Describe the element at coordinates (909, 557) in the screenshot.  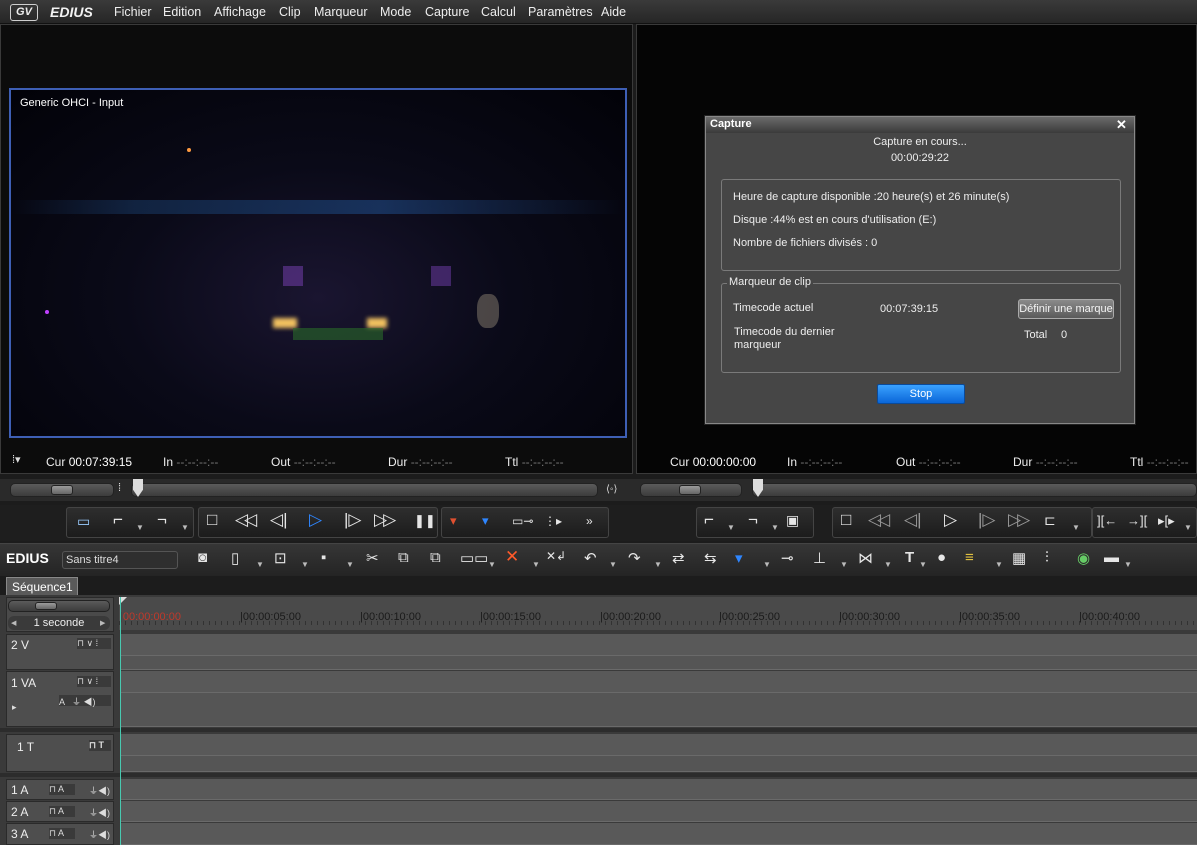
I see `title-icon: T` at that location.